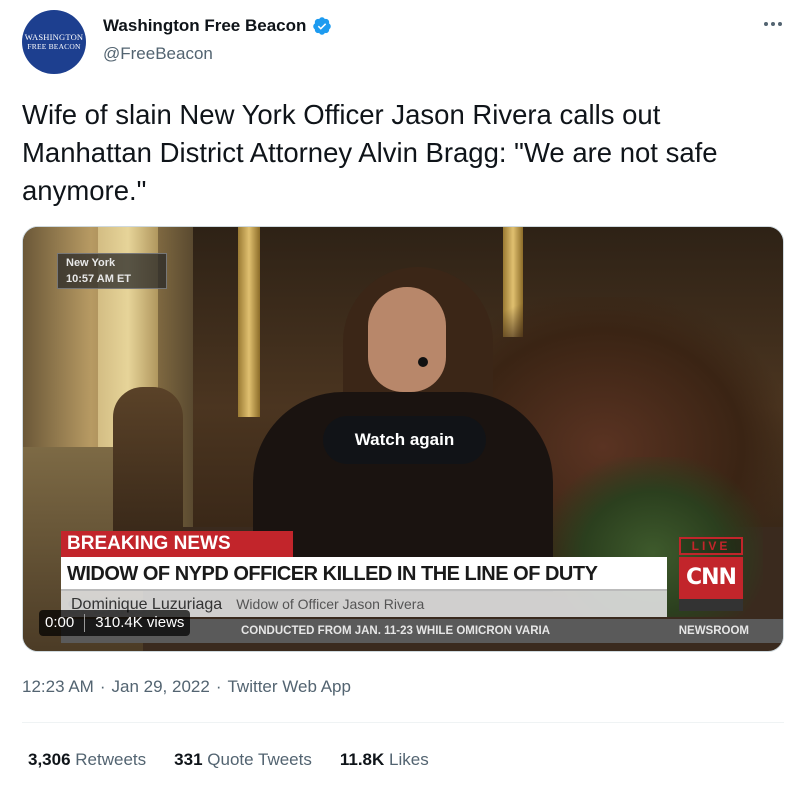  Describe the element at coordinates (99, 279) in the screenshot. I see `broadcast-clock: 10:57 AM ET` at that location.